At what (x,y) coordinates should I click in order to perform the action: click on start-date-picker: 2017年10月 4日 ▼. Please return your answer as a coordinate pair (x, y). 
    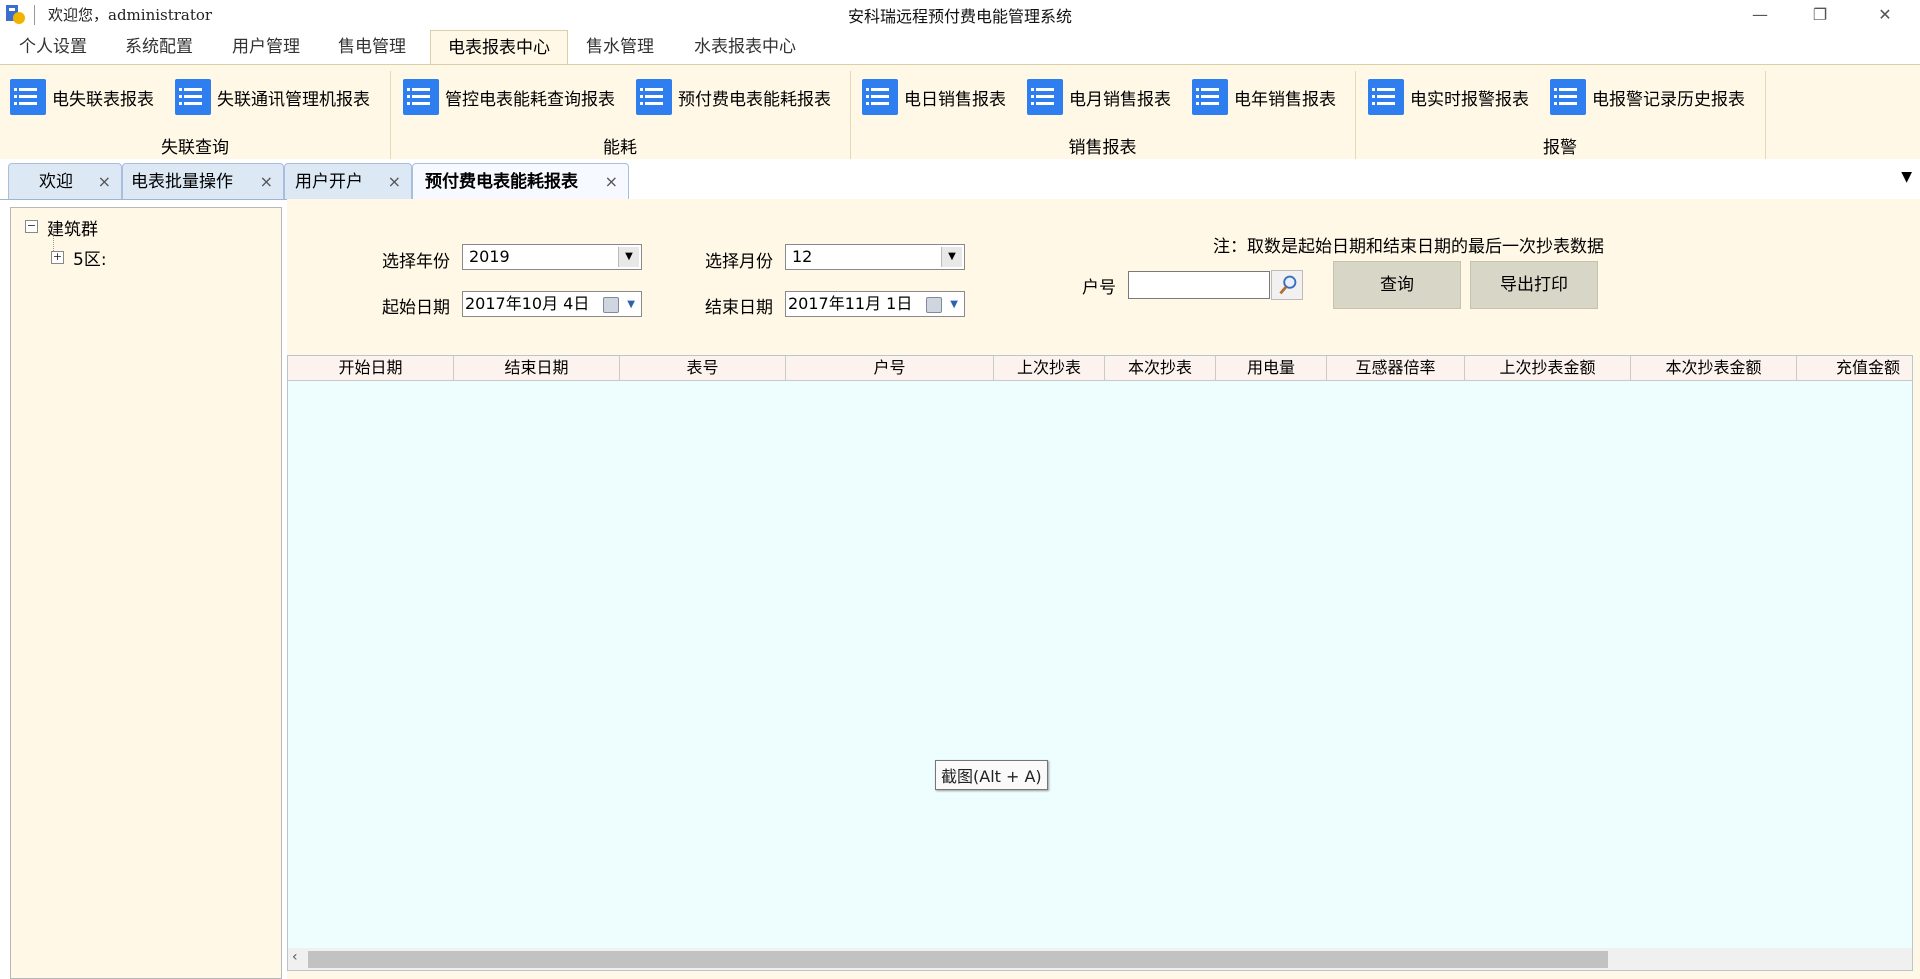
    Looking at the image, I should click on (552, 304).